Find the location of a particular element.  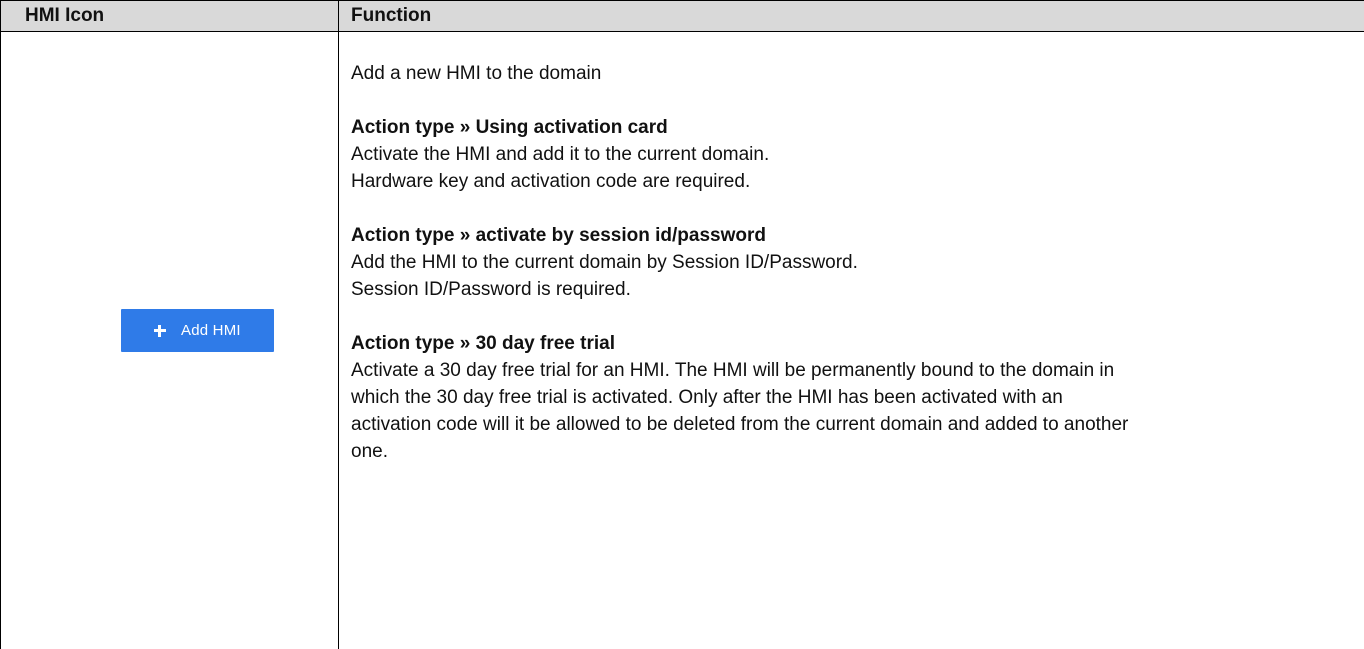

action-heading-free-trial: Action type » 30 day free trial is located at coordinates (483, 343).